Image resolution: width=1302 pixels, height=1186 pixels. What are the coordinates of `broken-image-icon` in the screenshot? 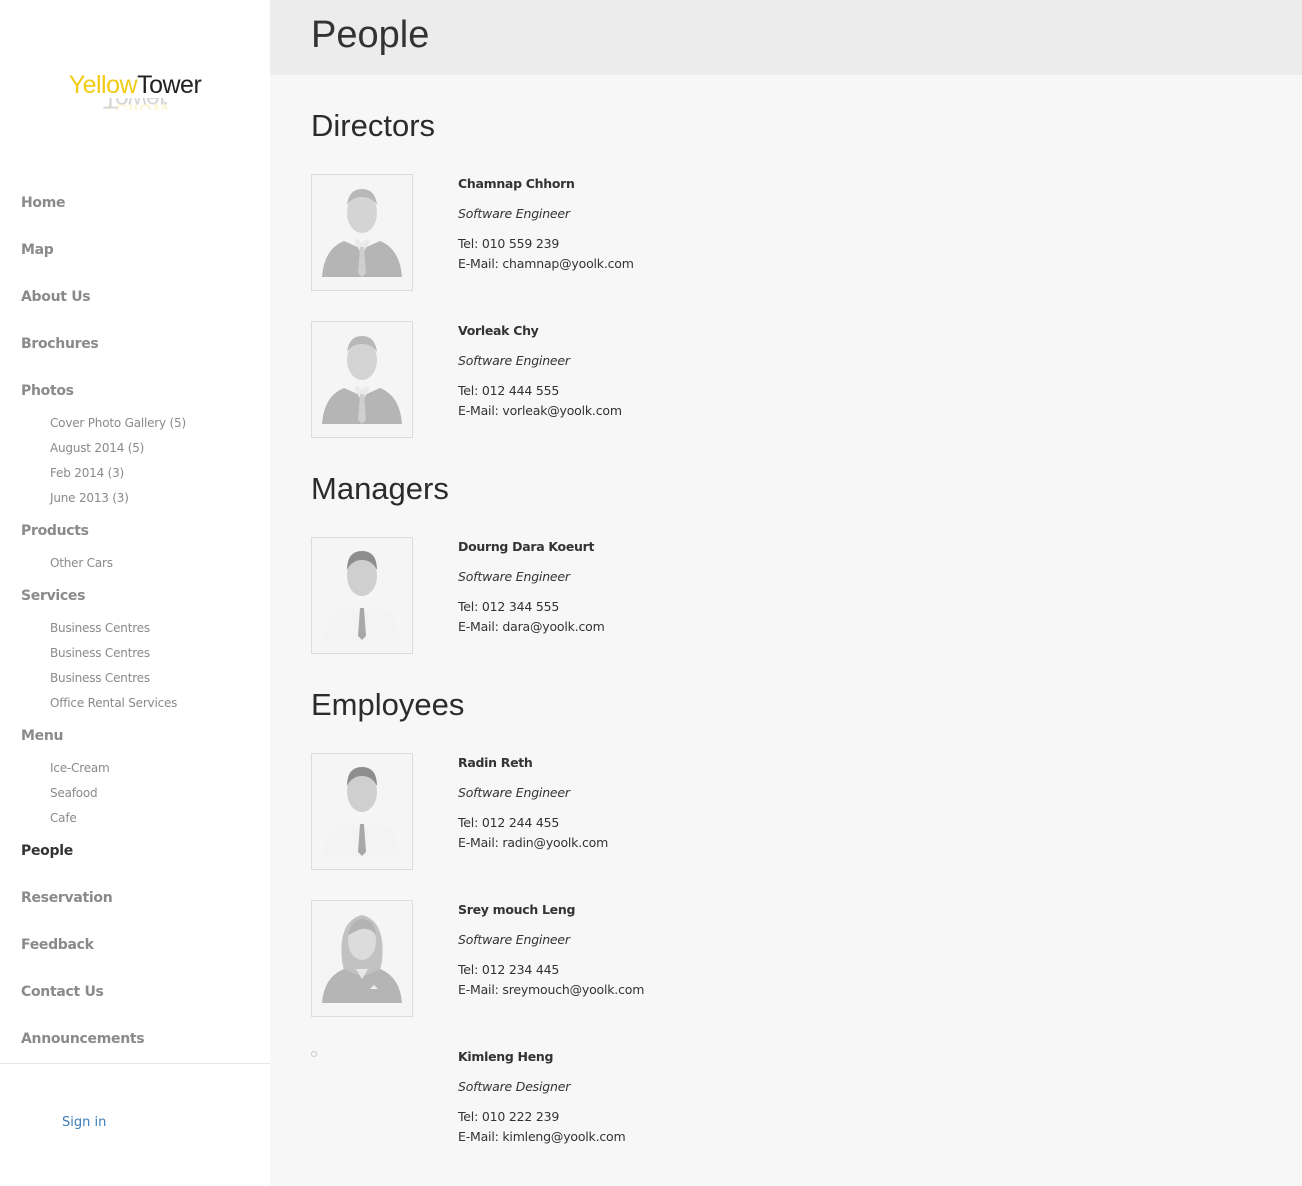 It's located at (362, 1105).